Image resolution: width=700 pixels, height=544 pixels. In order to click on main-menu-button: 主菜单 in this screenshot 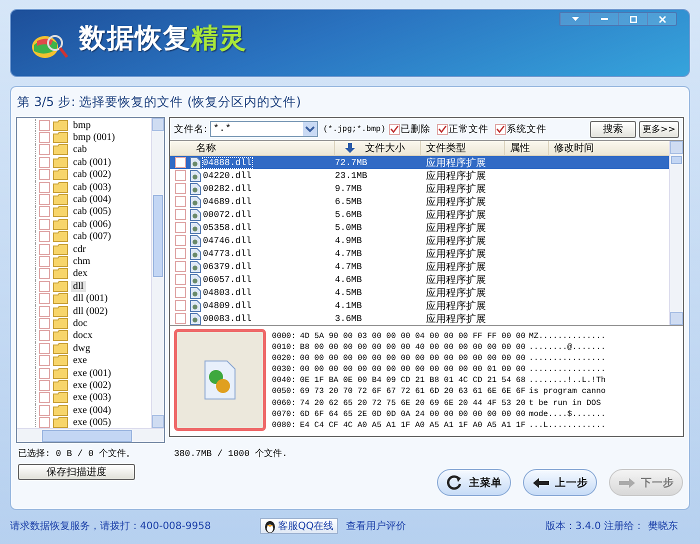, I will do `click(474, 482)`.